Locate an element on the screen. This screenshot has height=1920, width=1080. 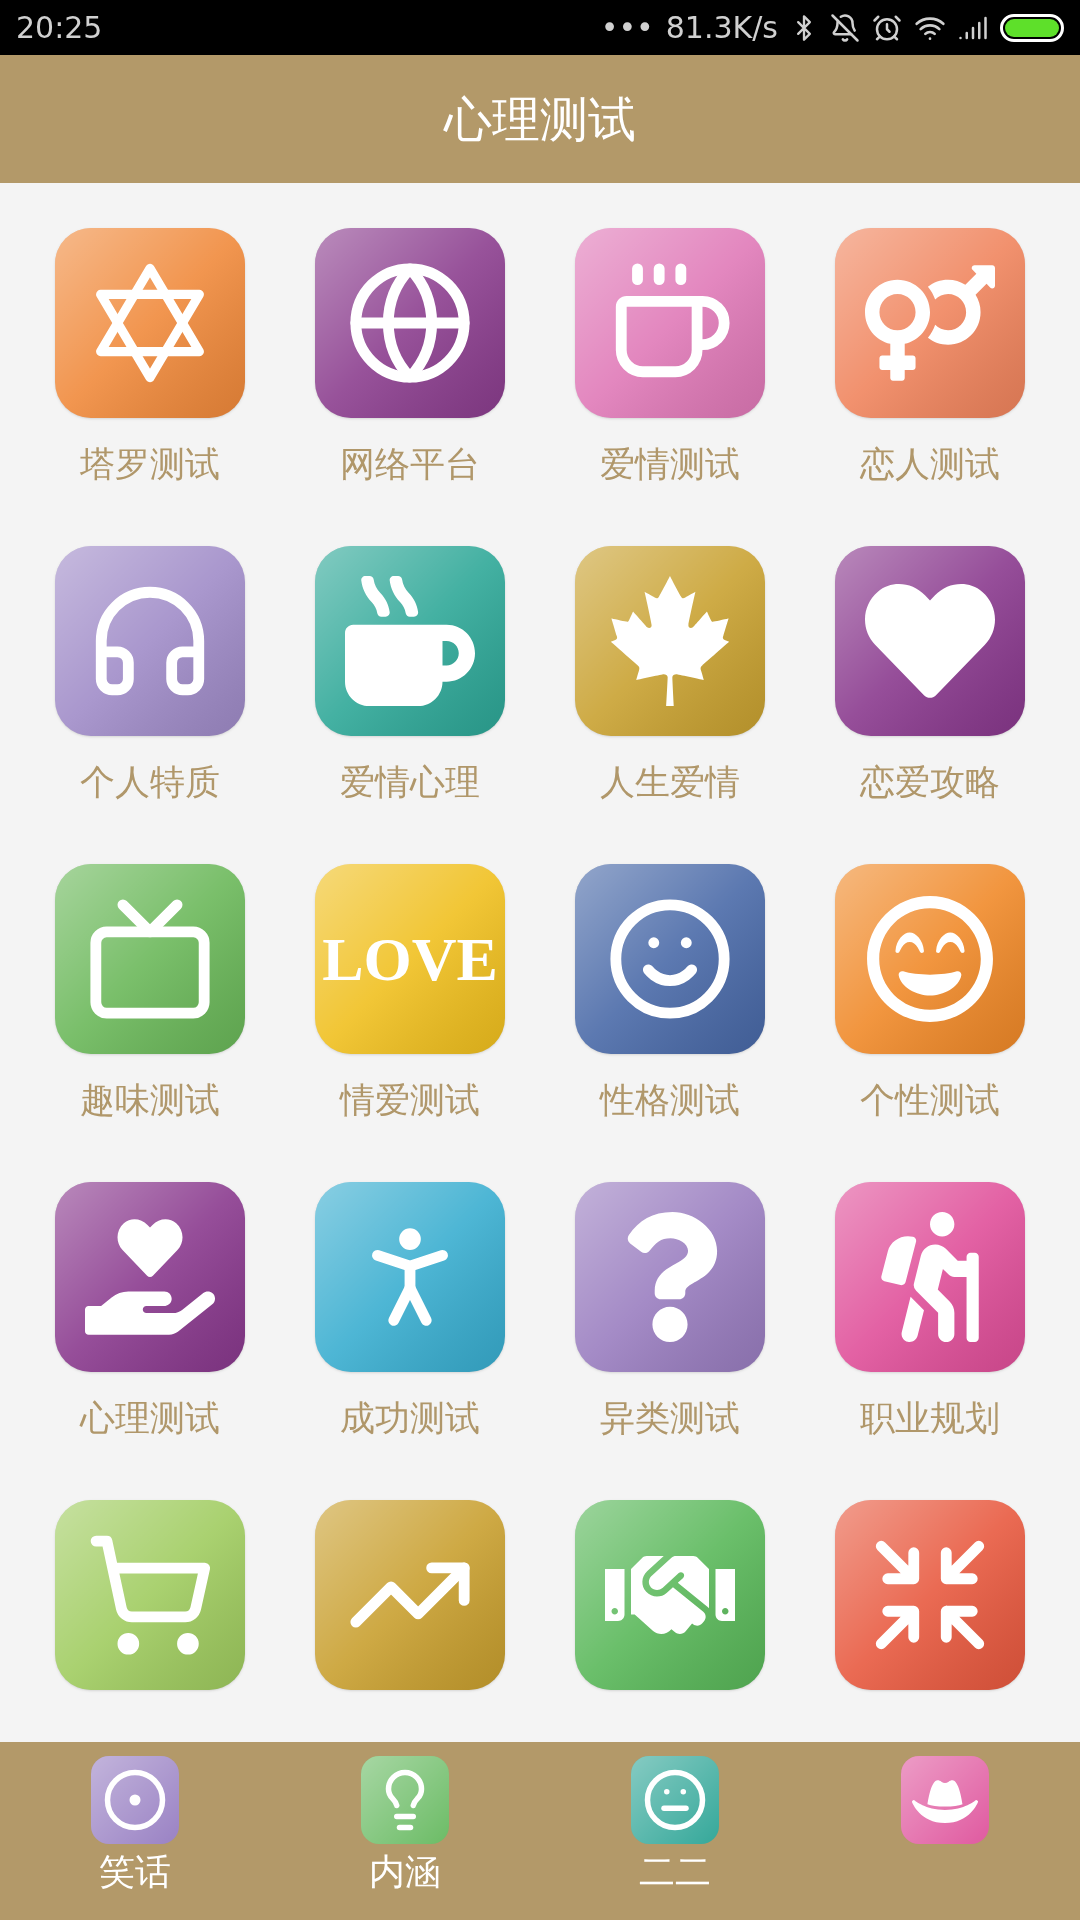
tile-label: 成功测试 is located at coordinates (410, 1418).